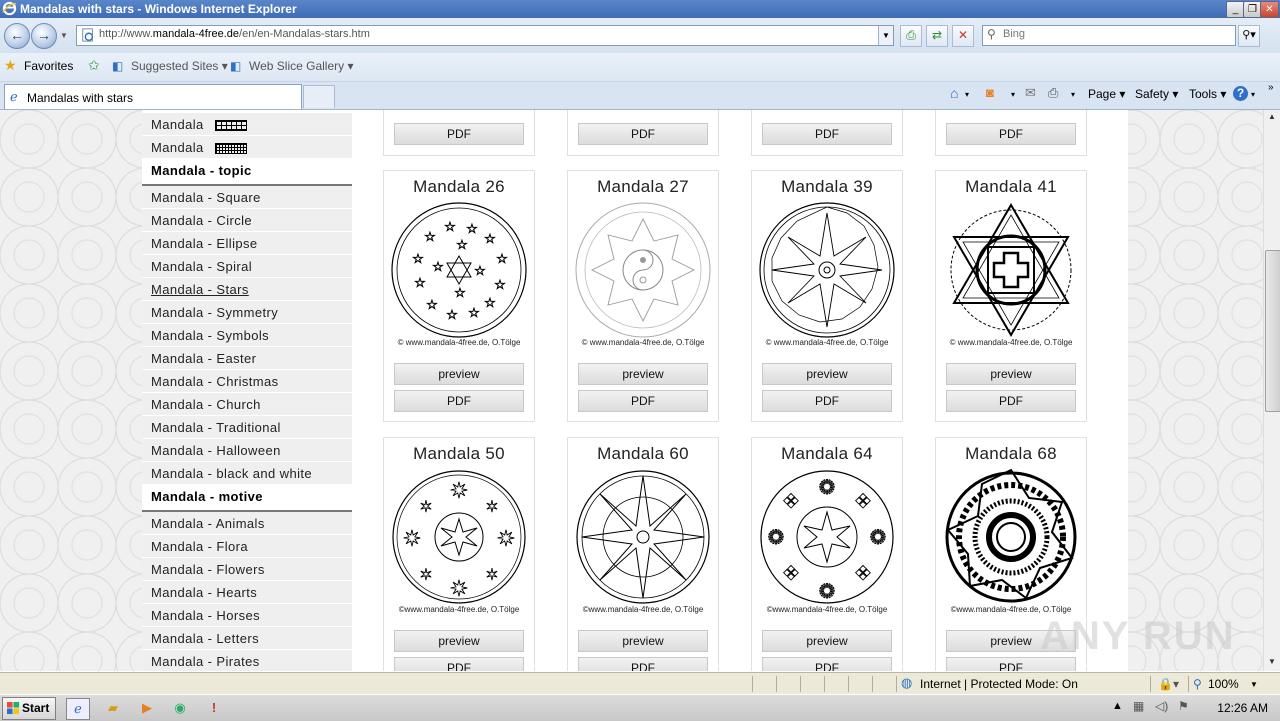 Image resolution: width=1280 pixels, height=721 pixels. I want to click on help-icon: ?, so click(1240, 93).